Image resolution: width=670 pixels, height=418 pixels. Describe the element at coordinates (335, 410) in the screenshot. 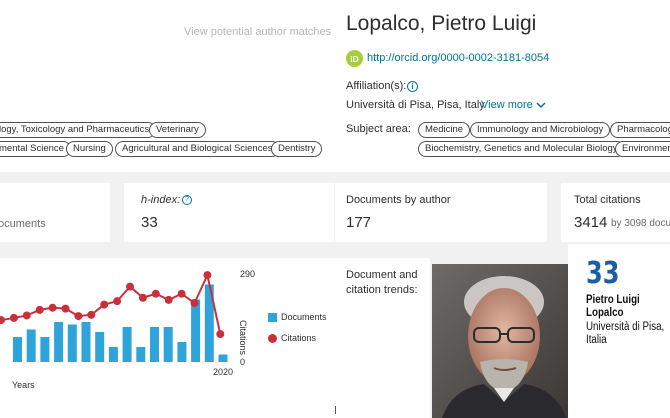

I see `text-cursor` at that location.